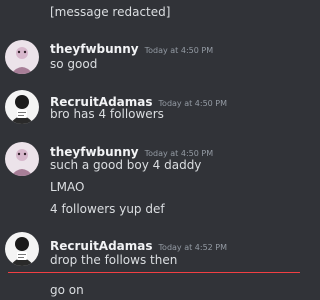  What do you see at coordinates (114, 260) in the screenshot?
I see `message-text: drop the follows then` at bounding box center [114, 260].